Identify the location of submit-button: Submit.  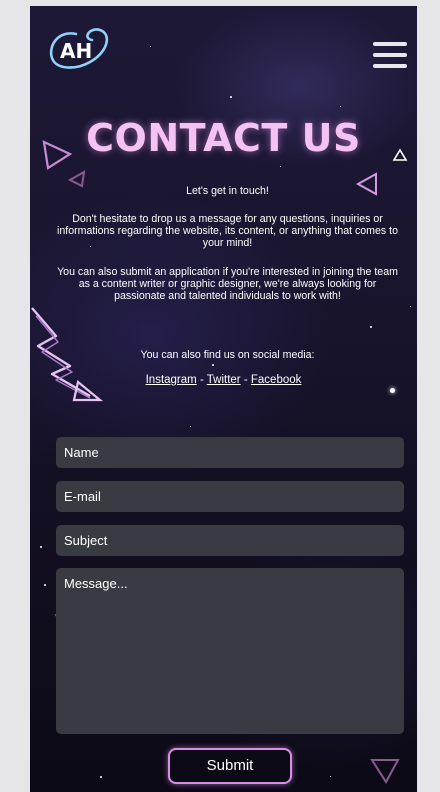
(230, 766).